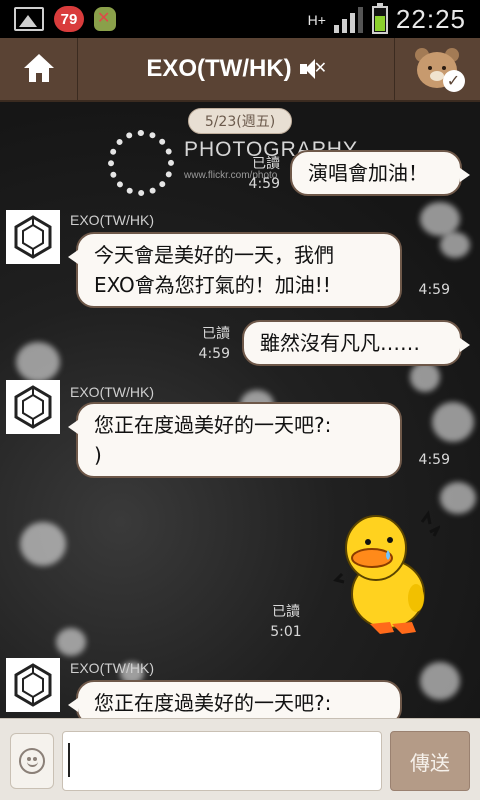  Describe the element at coordinates (313, 69) in the screenshot. I see `mute-icon: ✕` at that location.